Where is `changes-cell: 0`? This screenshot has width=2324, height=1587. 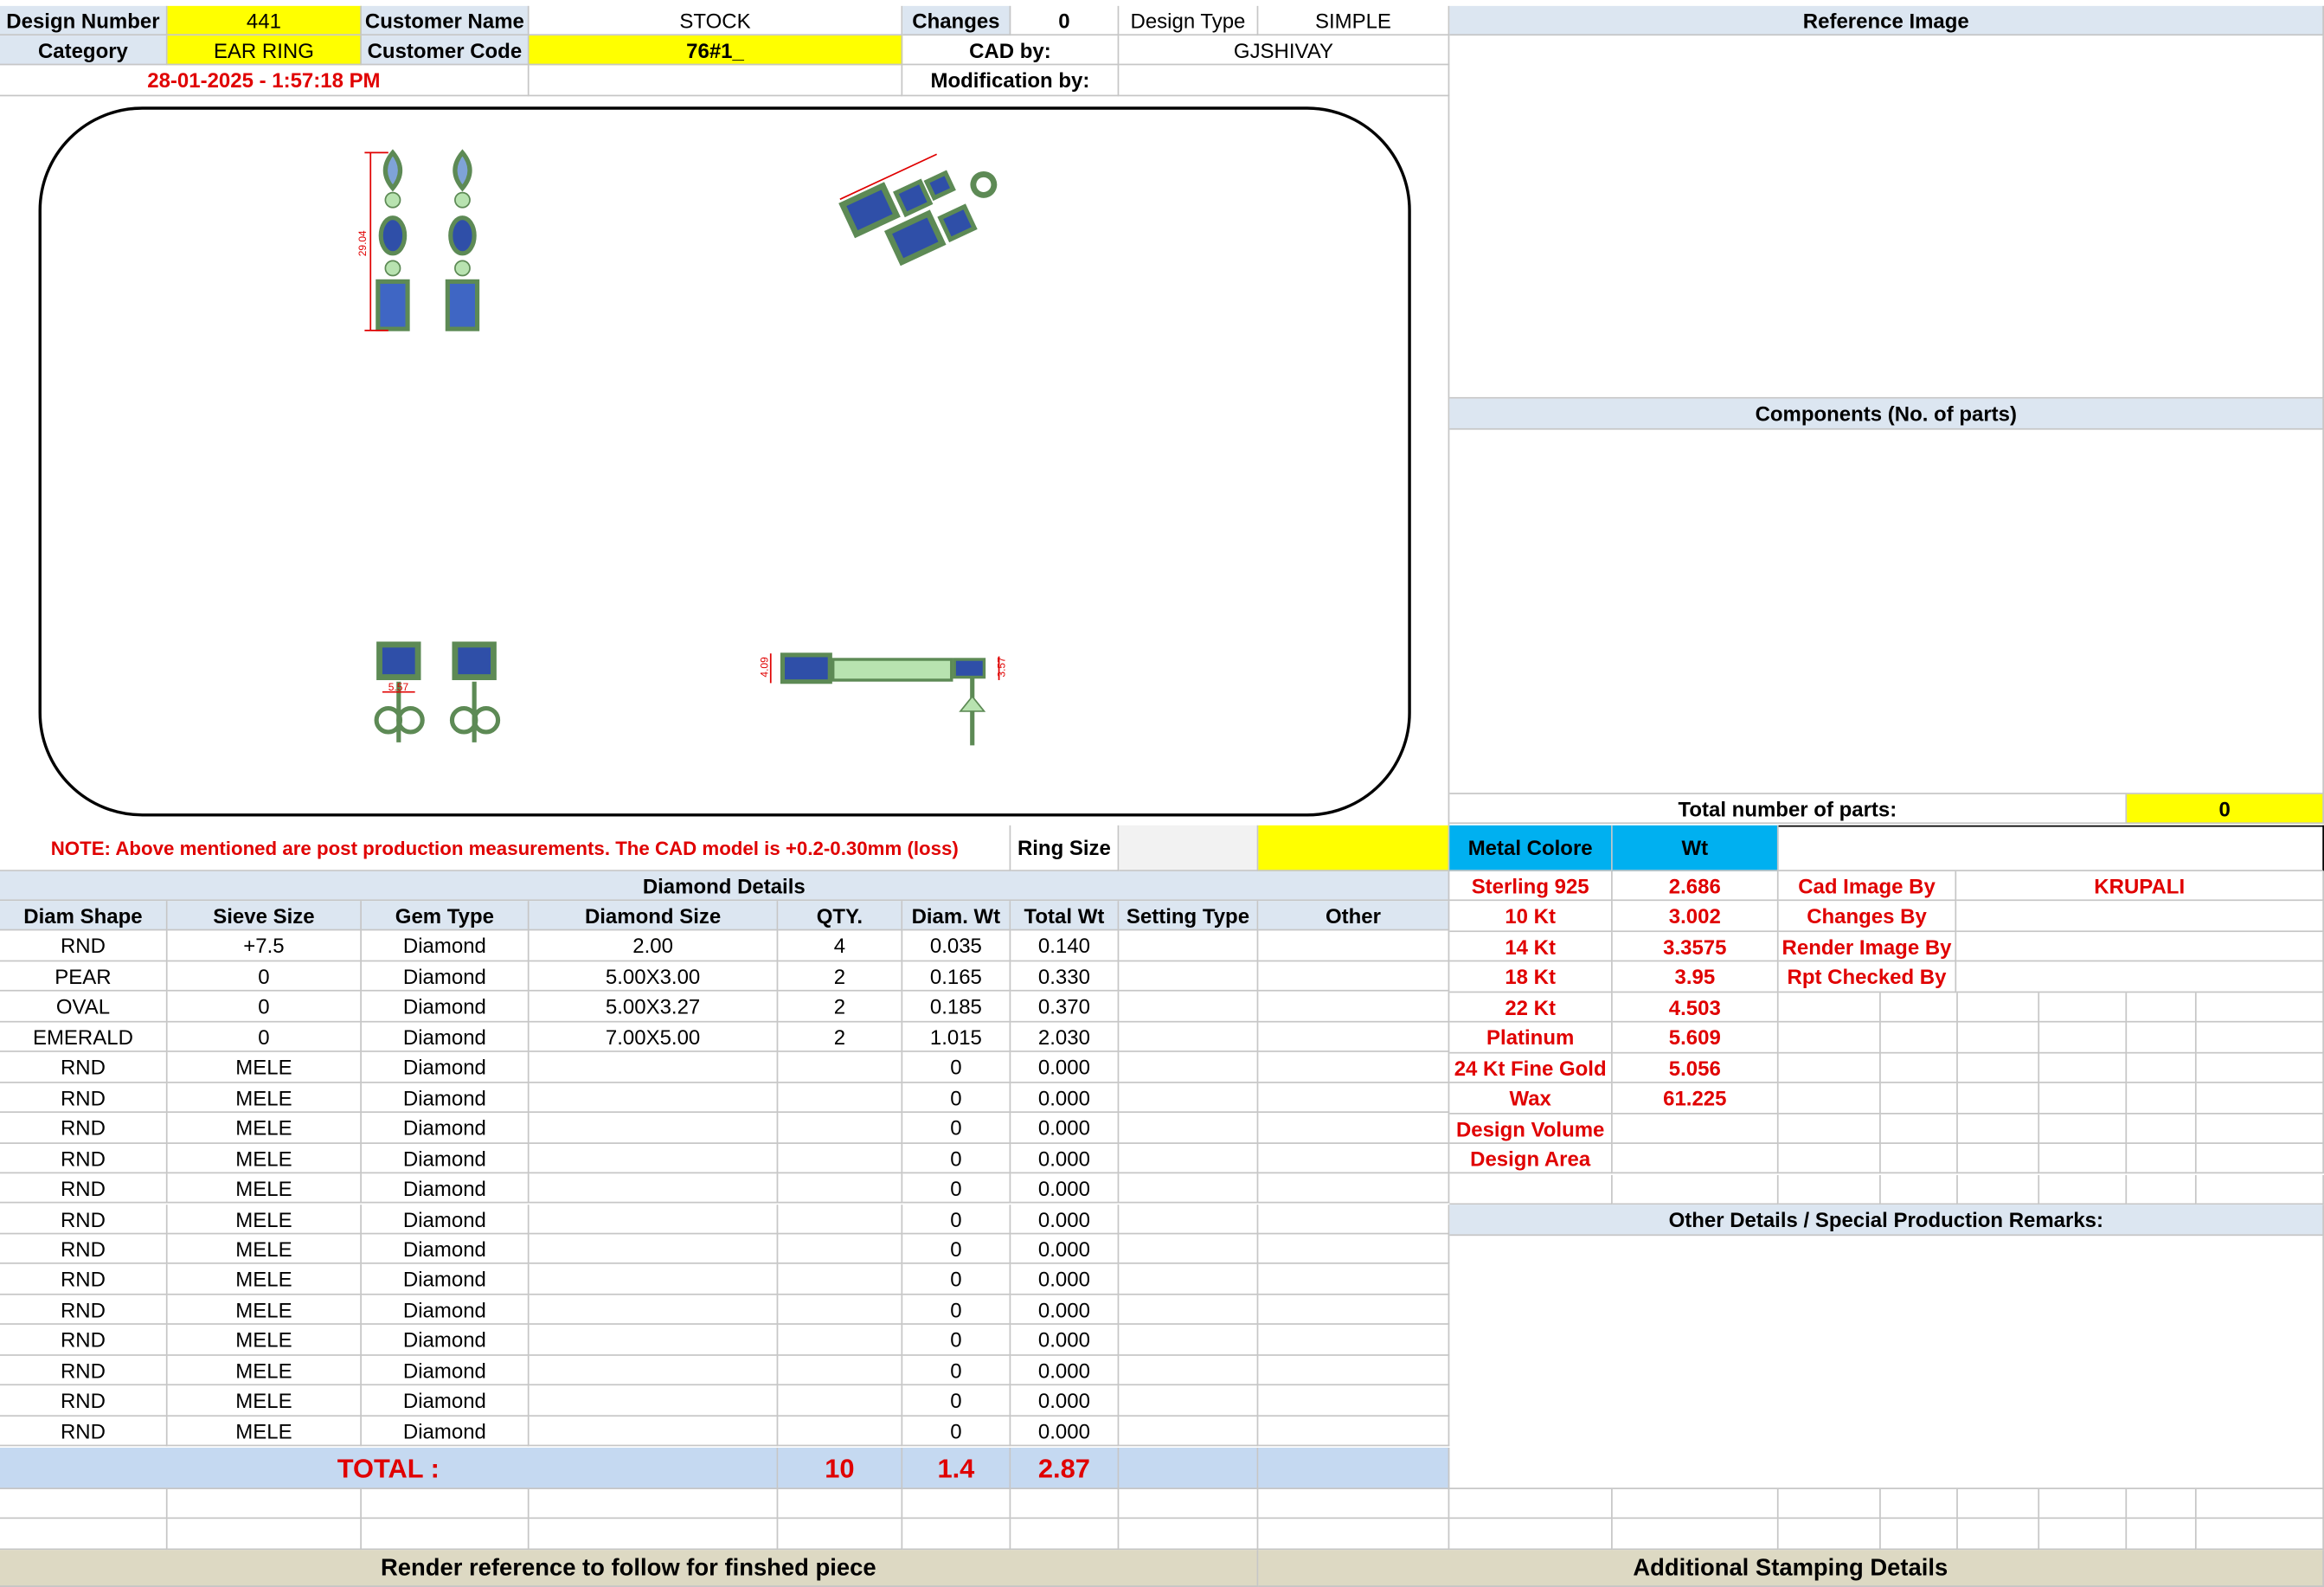 changes-cell: 0 is located at coordinates (1065, 20).